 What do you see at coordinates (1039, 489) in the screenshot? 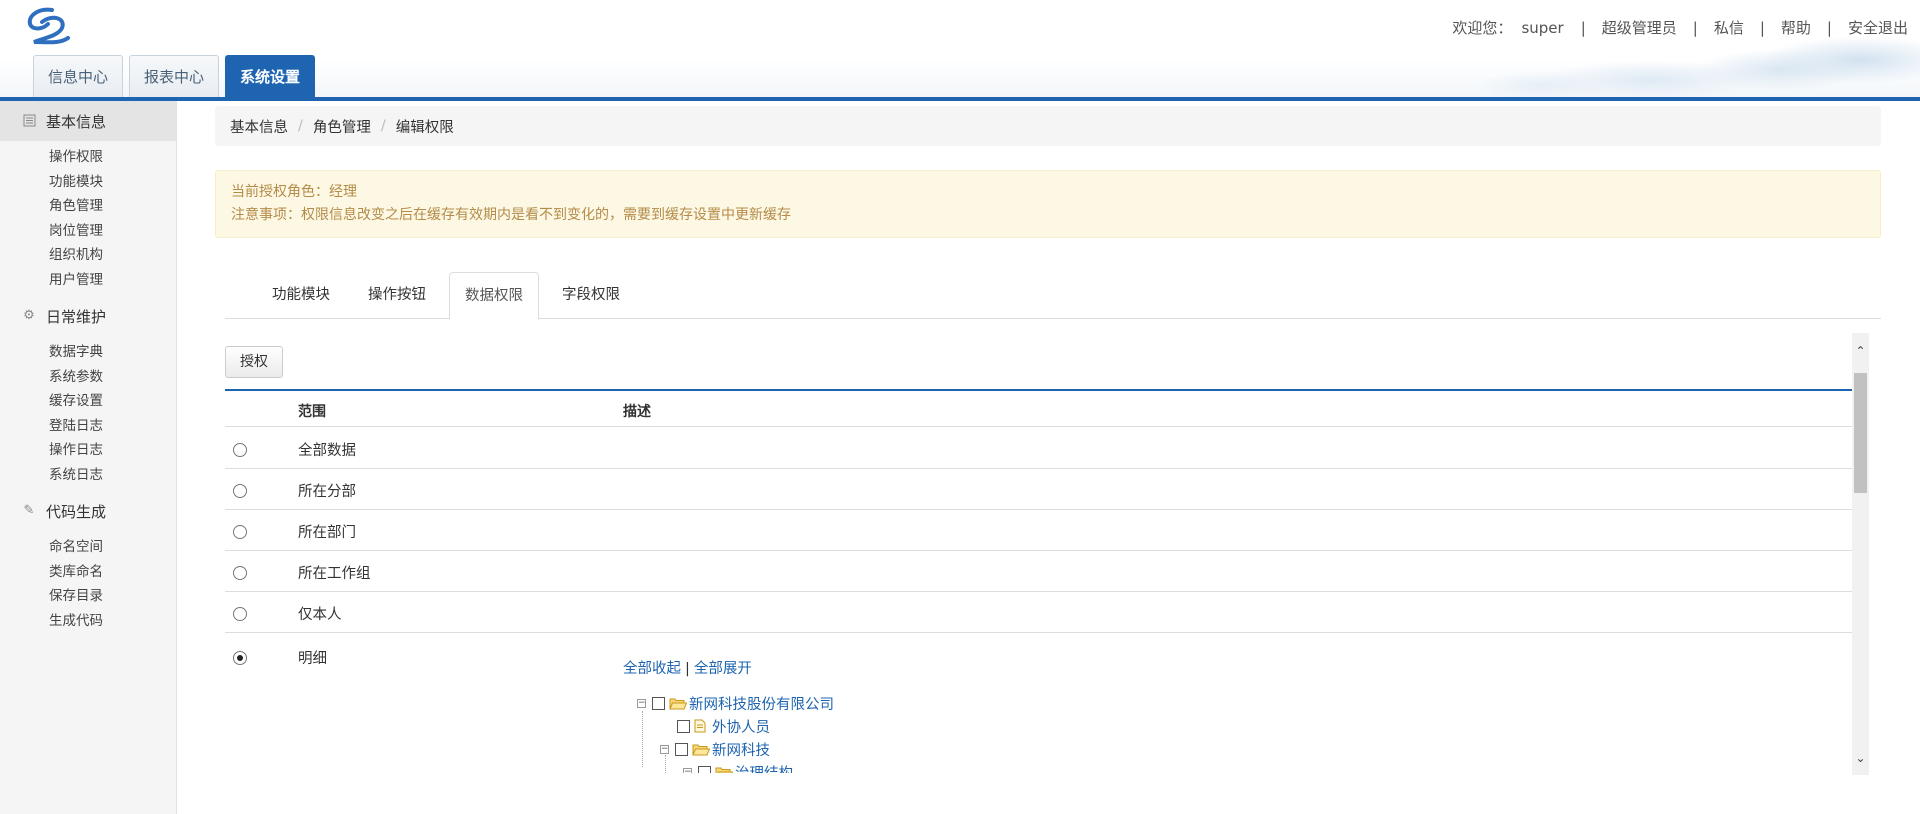
I see `table-row: 所在分部` at bounding box center [1039, 489].